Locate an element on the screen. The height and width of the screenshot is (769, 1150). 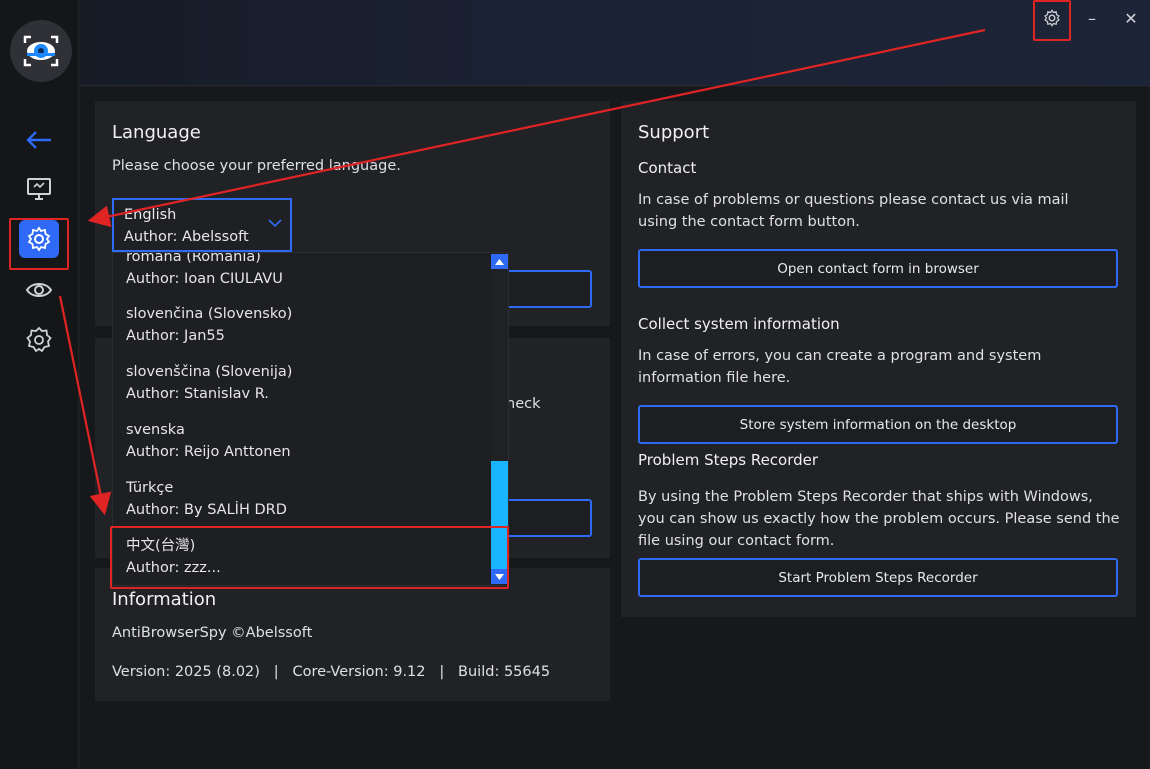
badge-gear-icon is located at coordinates (39, 339).